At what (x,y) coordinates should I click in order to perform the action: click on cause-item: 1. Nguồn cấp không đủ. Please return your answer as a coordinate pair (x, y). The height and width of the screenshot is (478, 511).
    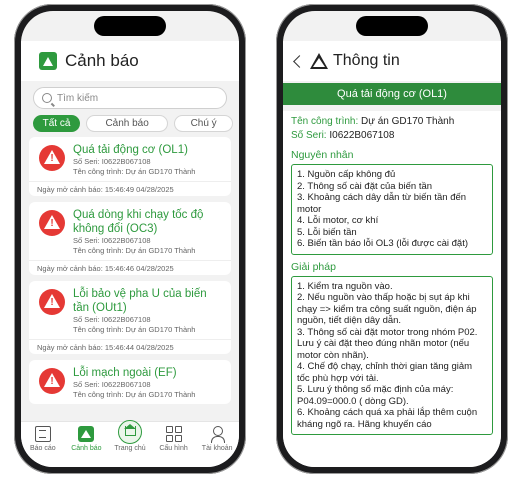
    Looking at the image, I should click on (346, 174).